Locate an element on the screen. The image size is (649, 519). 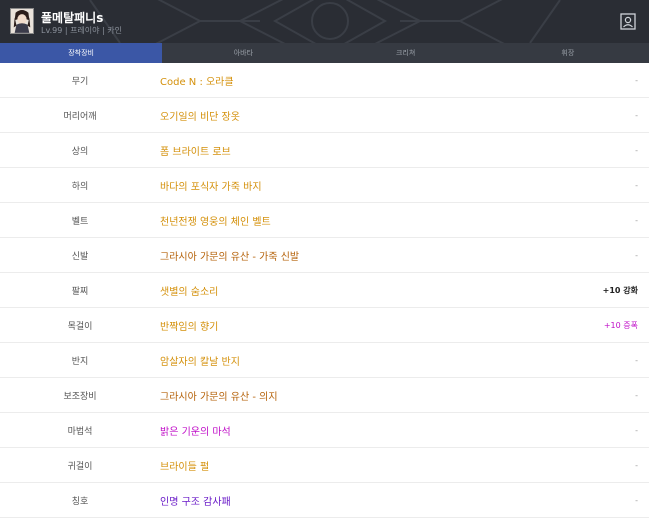
equipment-row-sub-equipment: 보조장비 그라시아 가문의 유산 - 의지 - is located at coordinates (324, 395).